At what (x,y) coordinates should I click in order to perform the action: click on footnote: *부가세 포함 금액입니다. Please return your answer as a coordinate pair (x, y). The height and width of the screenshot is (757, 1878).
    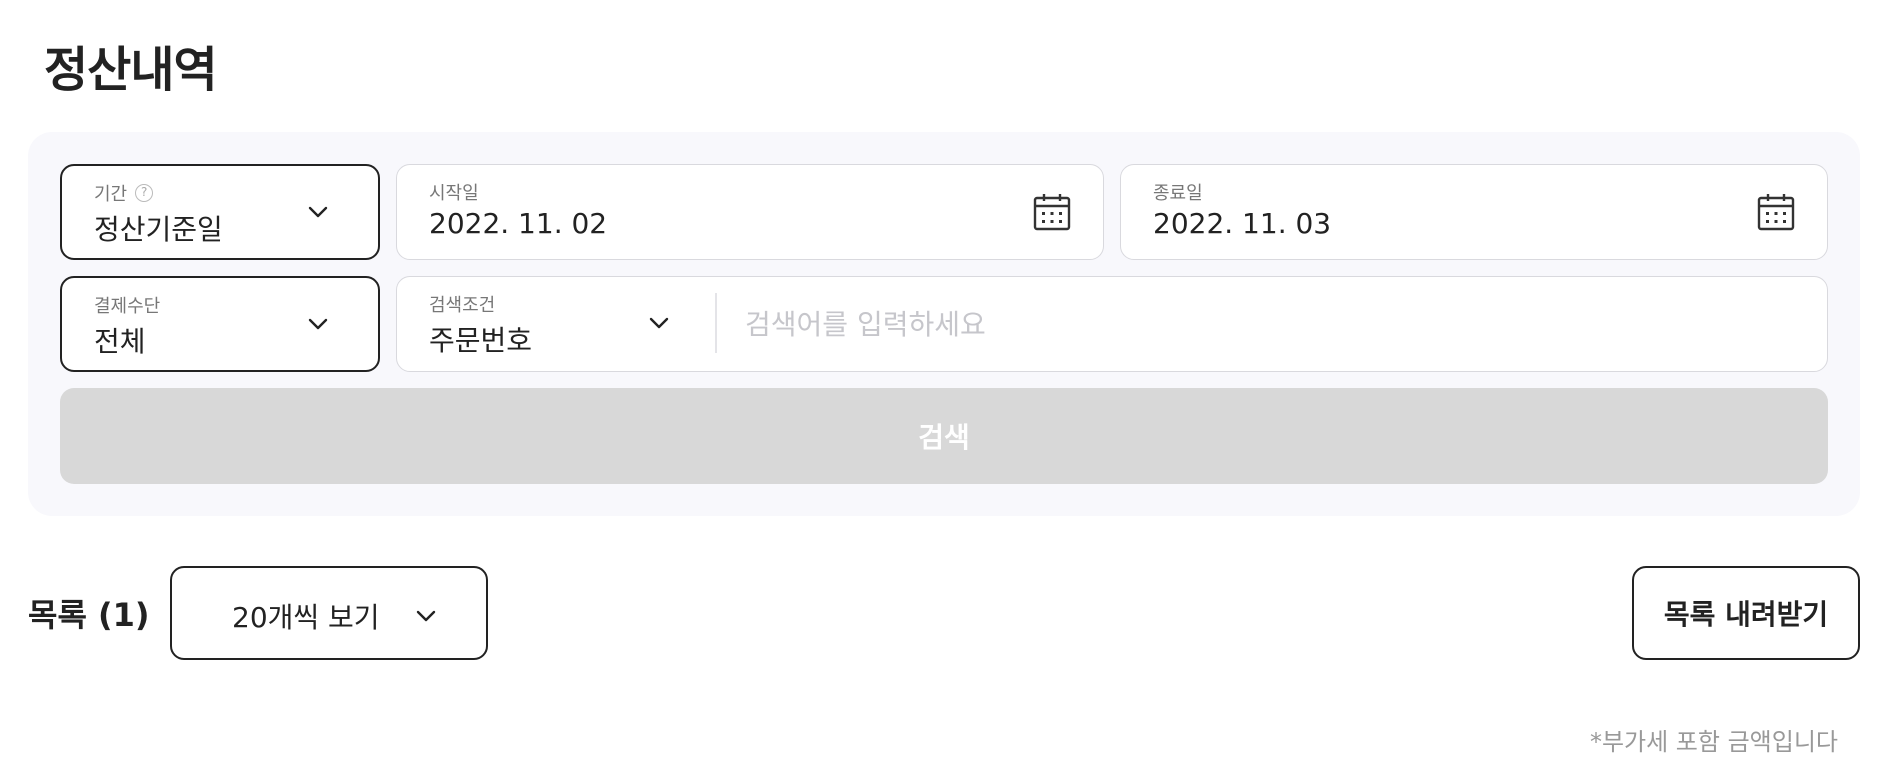
    Looking at the image, I should click on (1713, 742).